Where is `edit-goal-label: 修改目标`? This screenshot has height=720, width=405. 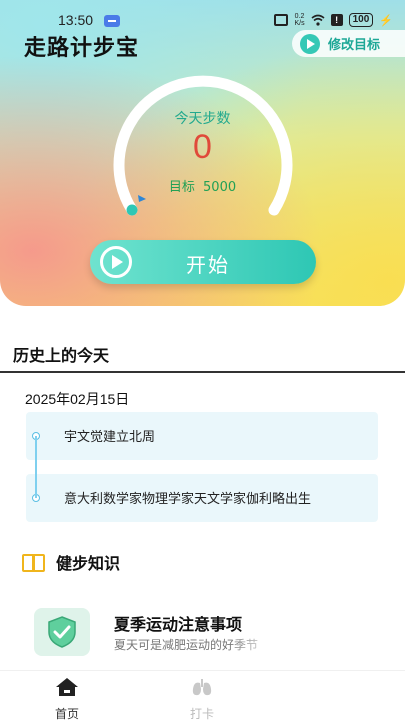 edit-goal-label: 修改目标 is located at coordinates (354, 45).